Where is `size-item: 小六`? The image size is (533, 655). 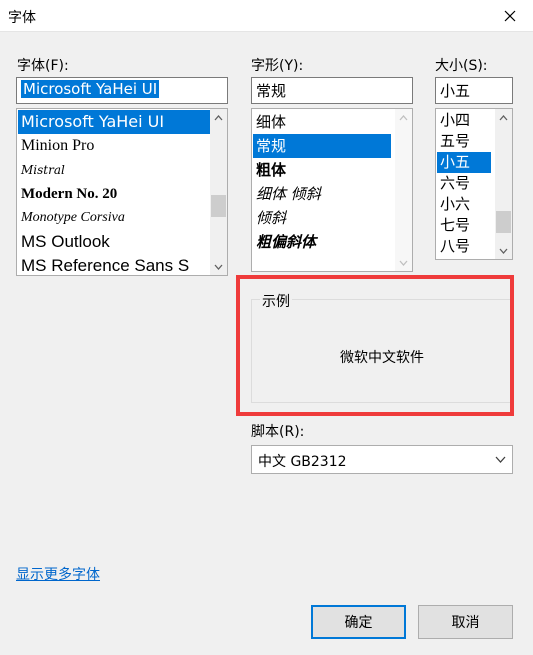 size-item: 小六 is located at coordinates (466, 204).